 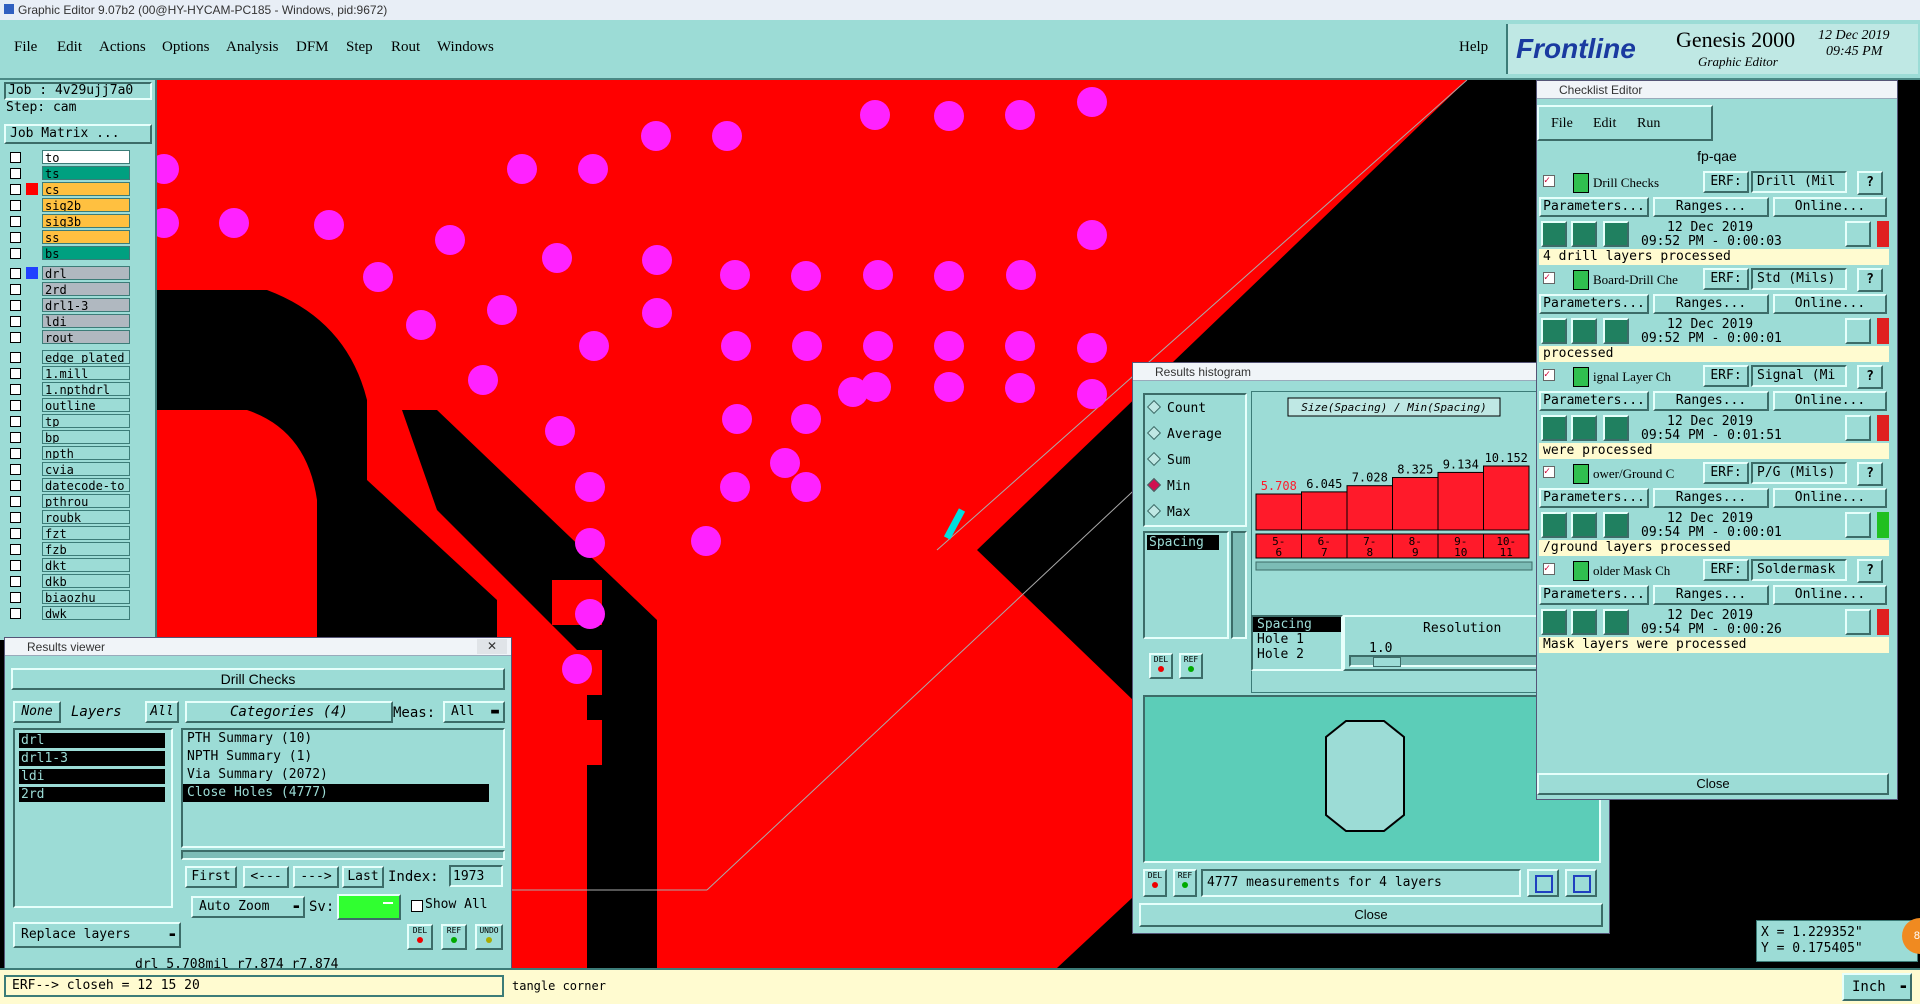 I want to click on layer-row-roubk: roubk, so click(x=69, y=517).